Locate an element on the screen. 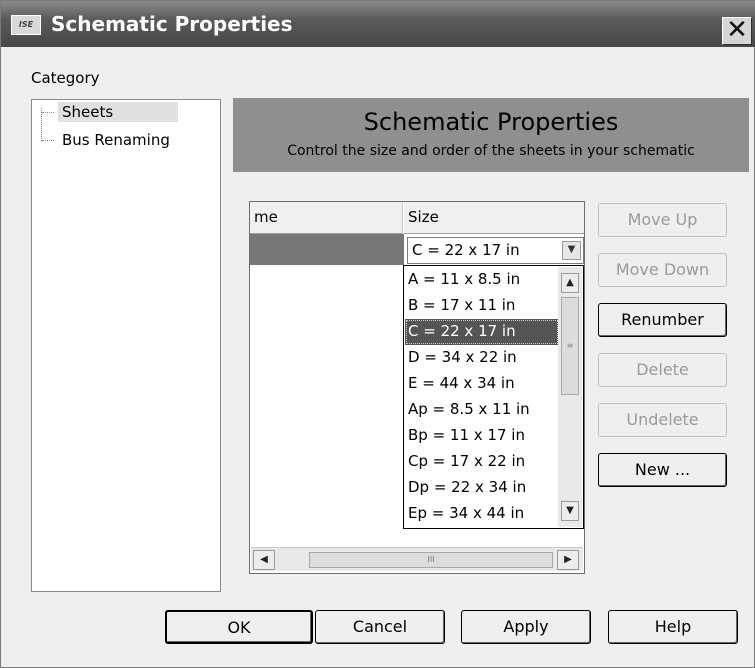 The width and height of the screenshot is (755, 668). dropdown-option: Bp = 11 x 17 in is located at coordinates (482, 436).